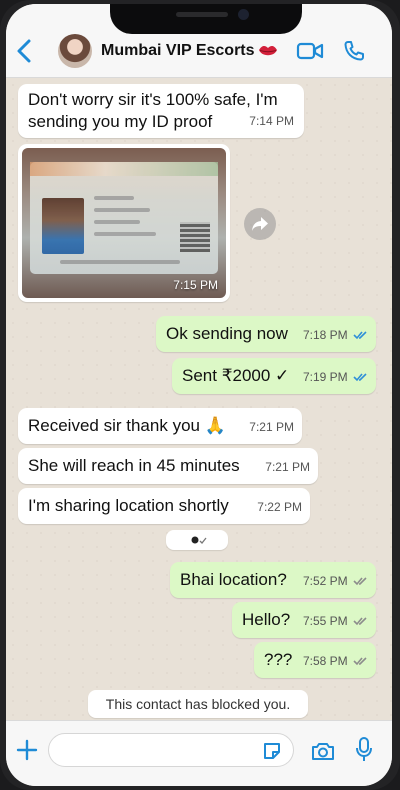 This screenshot has width=400, height=790. Describe the element at coordinates (354, 51) in the screenshot. I see `voice-call-icon` at that location.